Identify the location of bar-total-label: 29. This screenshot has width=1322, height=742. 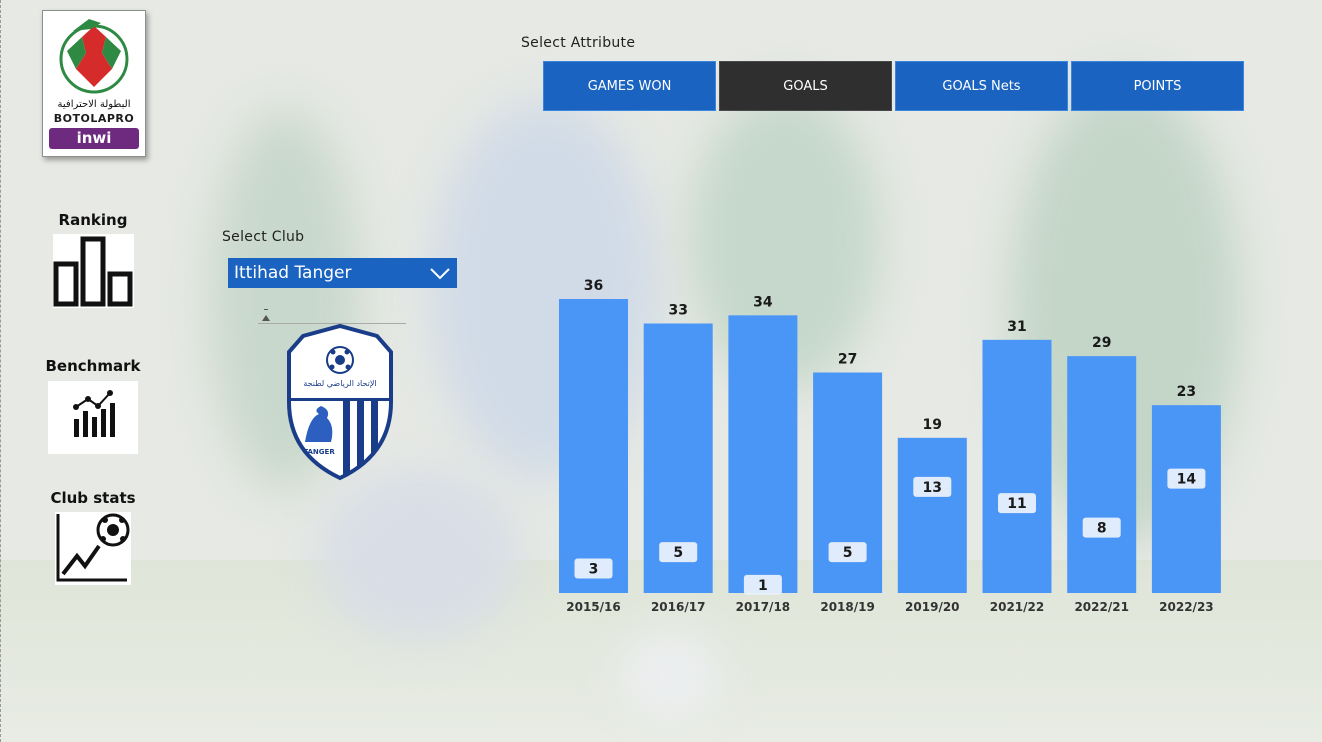
(1101, 343).